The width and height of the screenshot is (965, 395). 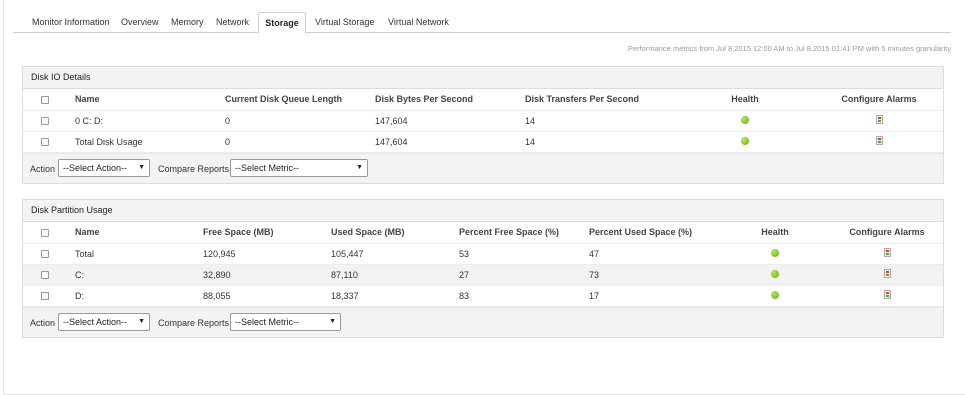 I want to click on tab-monitor-information: Monitor Information, so click(x=71, y=23).